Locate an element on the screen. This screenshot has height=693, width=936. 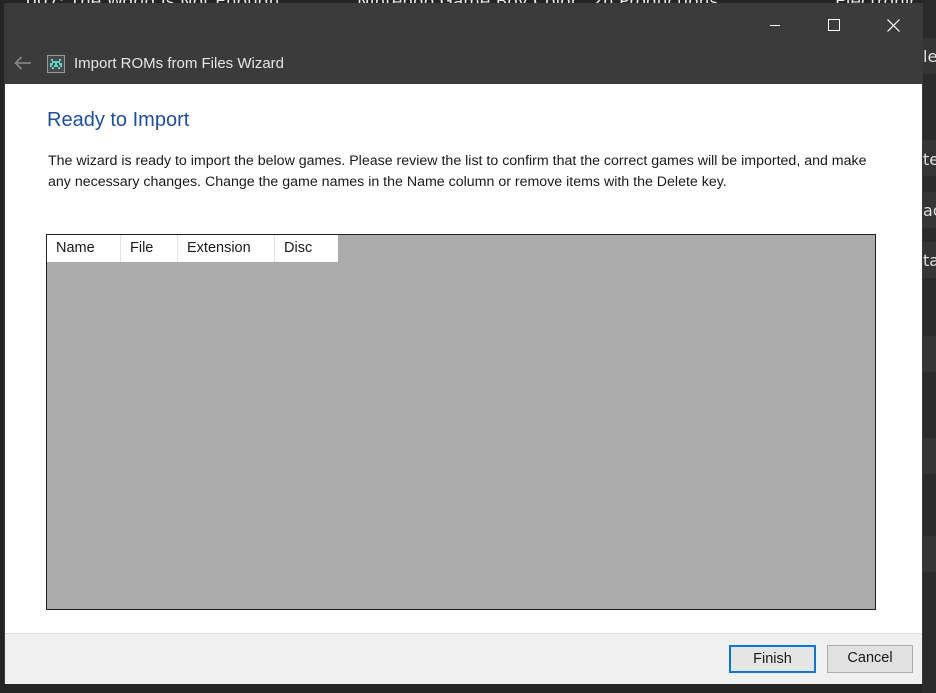
close-icon is located at coordinates (893, 25).